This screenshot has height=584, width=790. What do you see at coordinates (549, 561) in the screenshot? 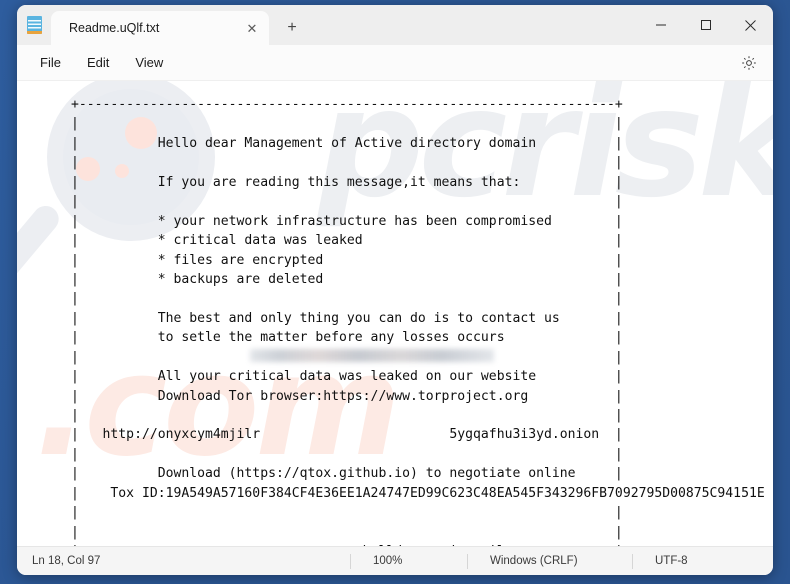
I see `line-ending: Windows (CRLF)` at bounding box center [549, 561].